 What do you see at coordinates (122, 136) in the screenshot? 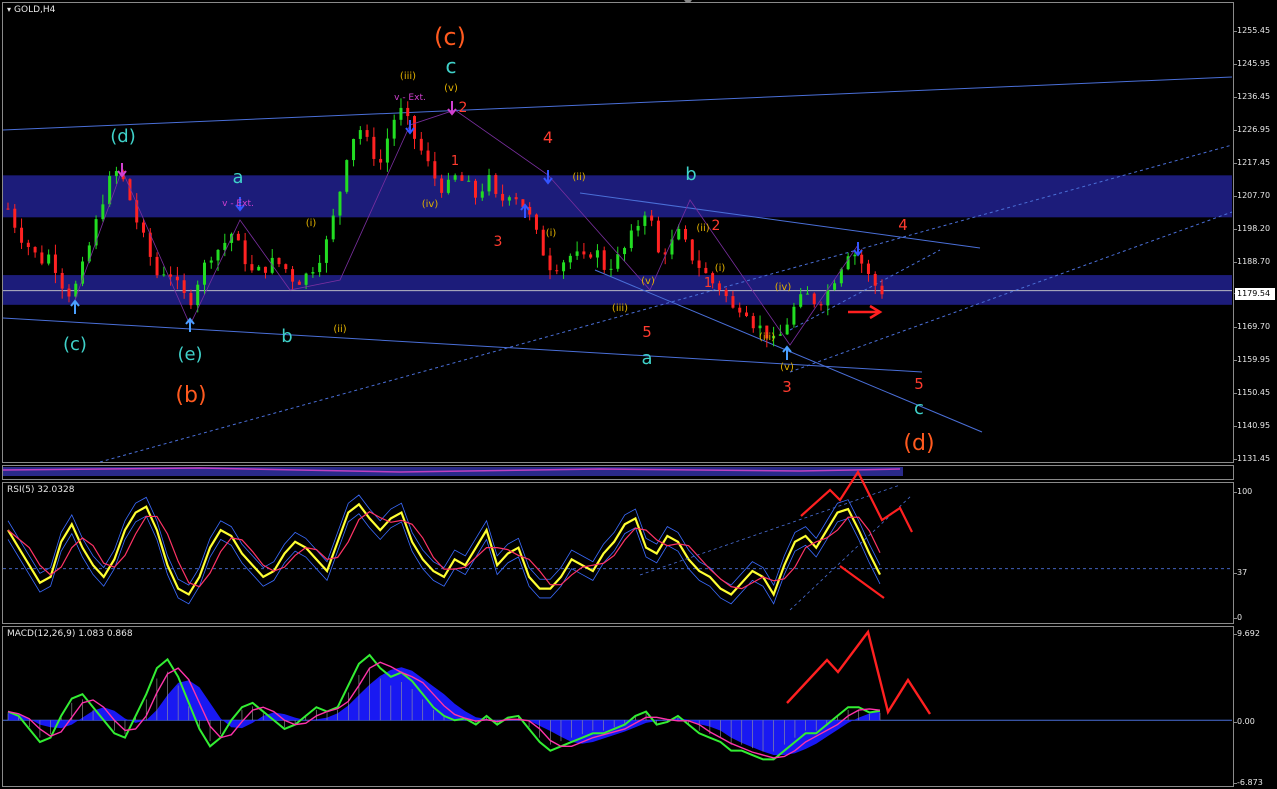
I see `wave-label: (d)` at bounding box center [122, 136].